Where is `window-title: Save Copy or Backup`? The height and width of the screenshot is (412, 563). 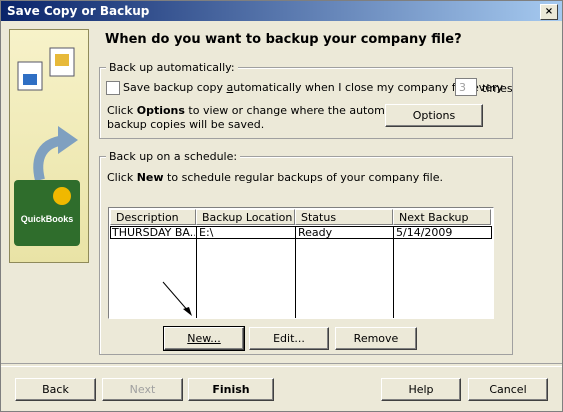 window-title: Save Copy or Backup is located at coordinates (78, 11).